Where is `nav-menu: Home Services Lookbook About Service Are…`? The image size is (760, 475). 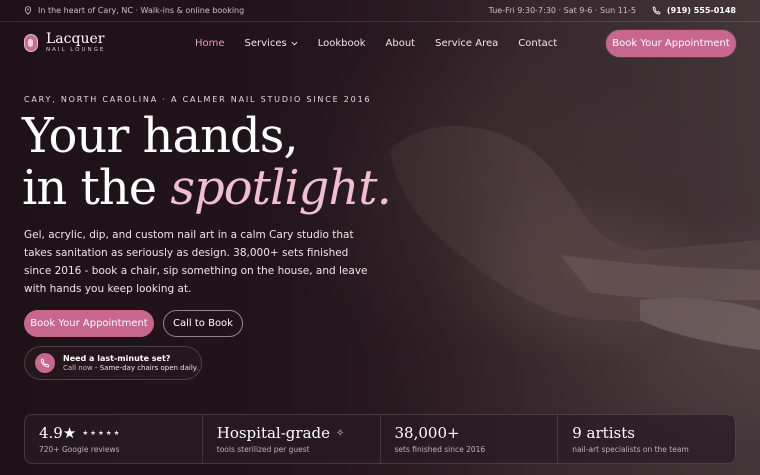 nav-menu: Home Services Lookbook About Service Are… is located at coordinates (376, 43).